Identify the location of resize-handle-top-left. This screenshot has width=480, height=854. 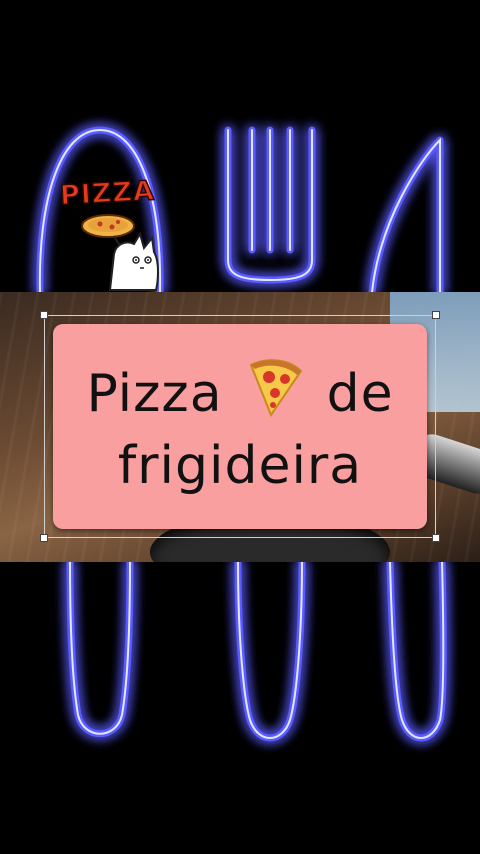
(44, 315).